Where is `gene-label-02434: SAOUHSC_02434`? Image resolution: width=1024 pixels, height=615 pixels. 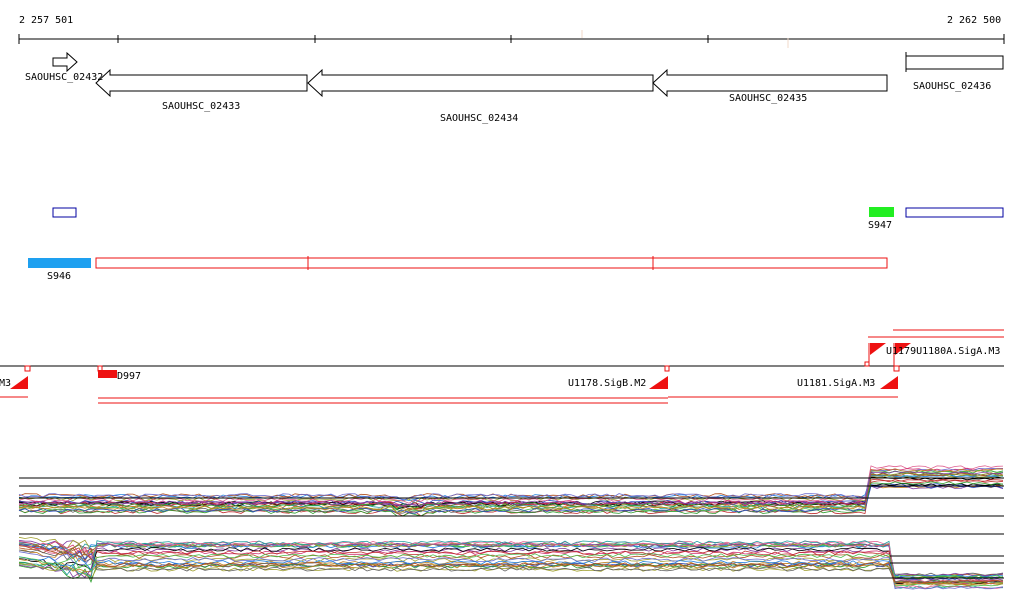
gene-label-02434: SAOUHSC_02434 is located at coordinates (479, 118).